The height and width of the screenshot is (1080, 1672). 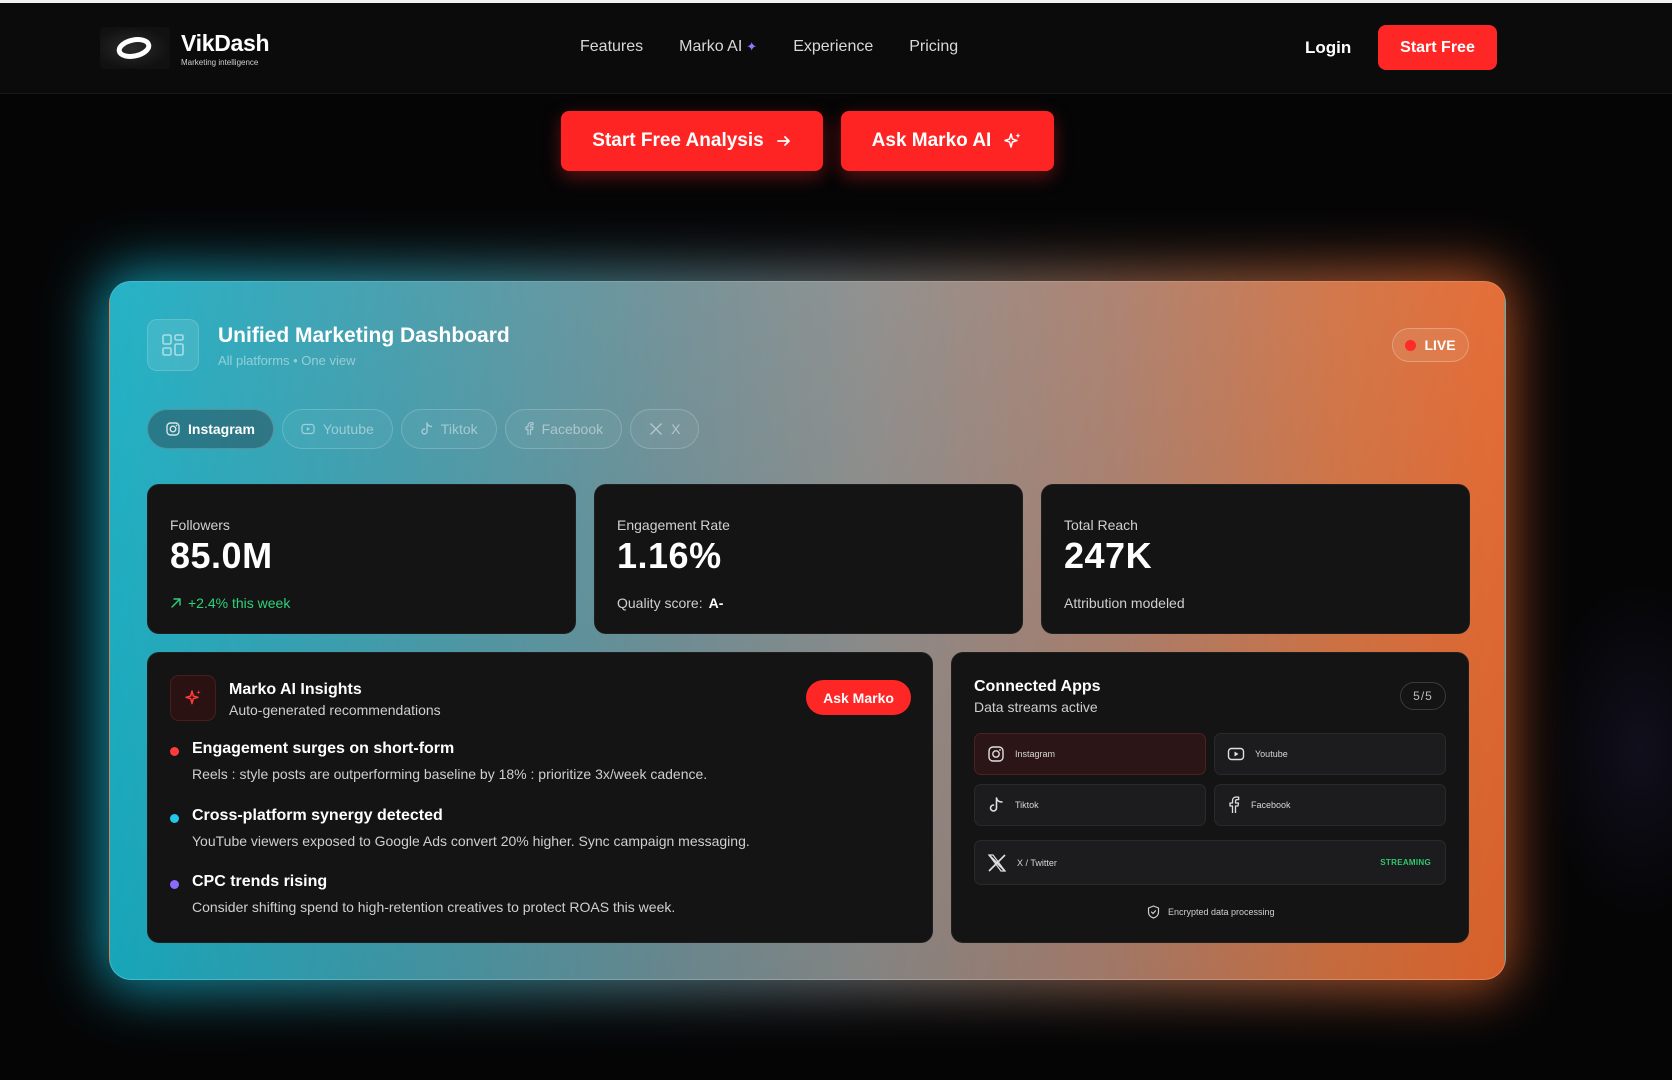 I want to click on brand-name: VikDash, so click(x=225, y=43).